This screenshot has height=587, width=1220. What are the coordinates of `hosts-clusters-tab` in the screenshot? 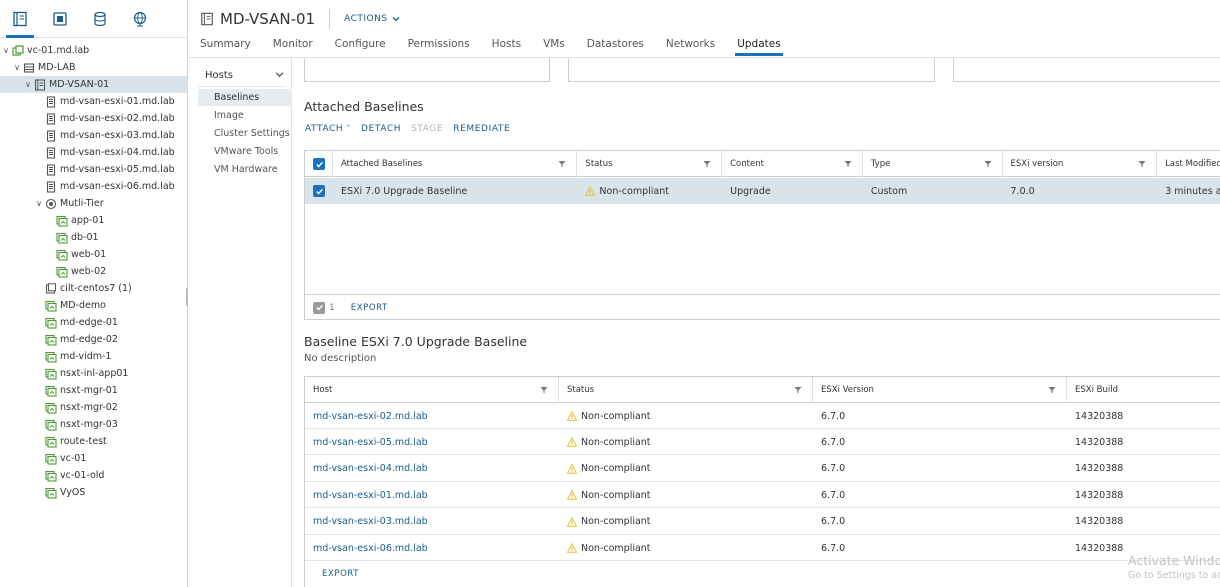 It's located at (20, 23).